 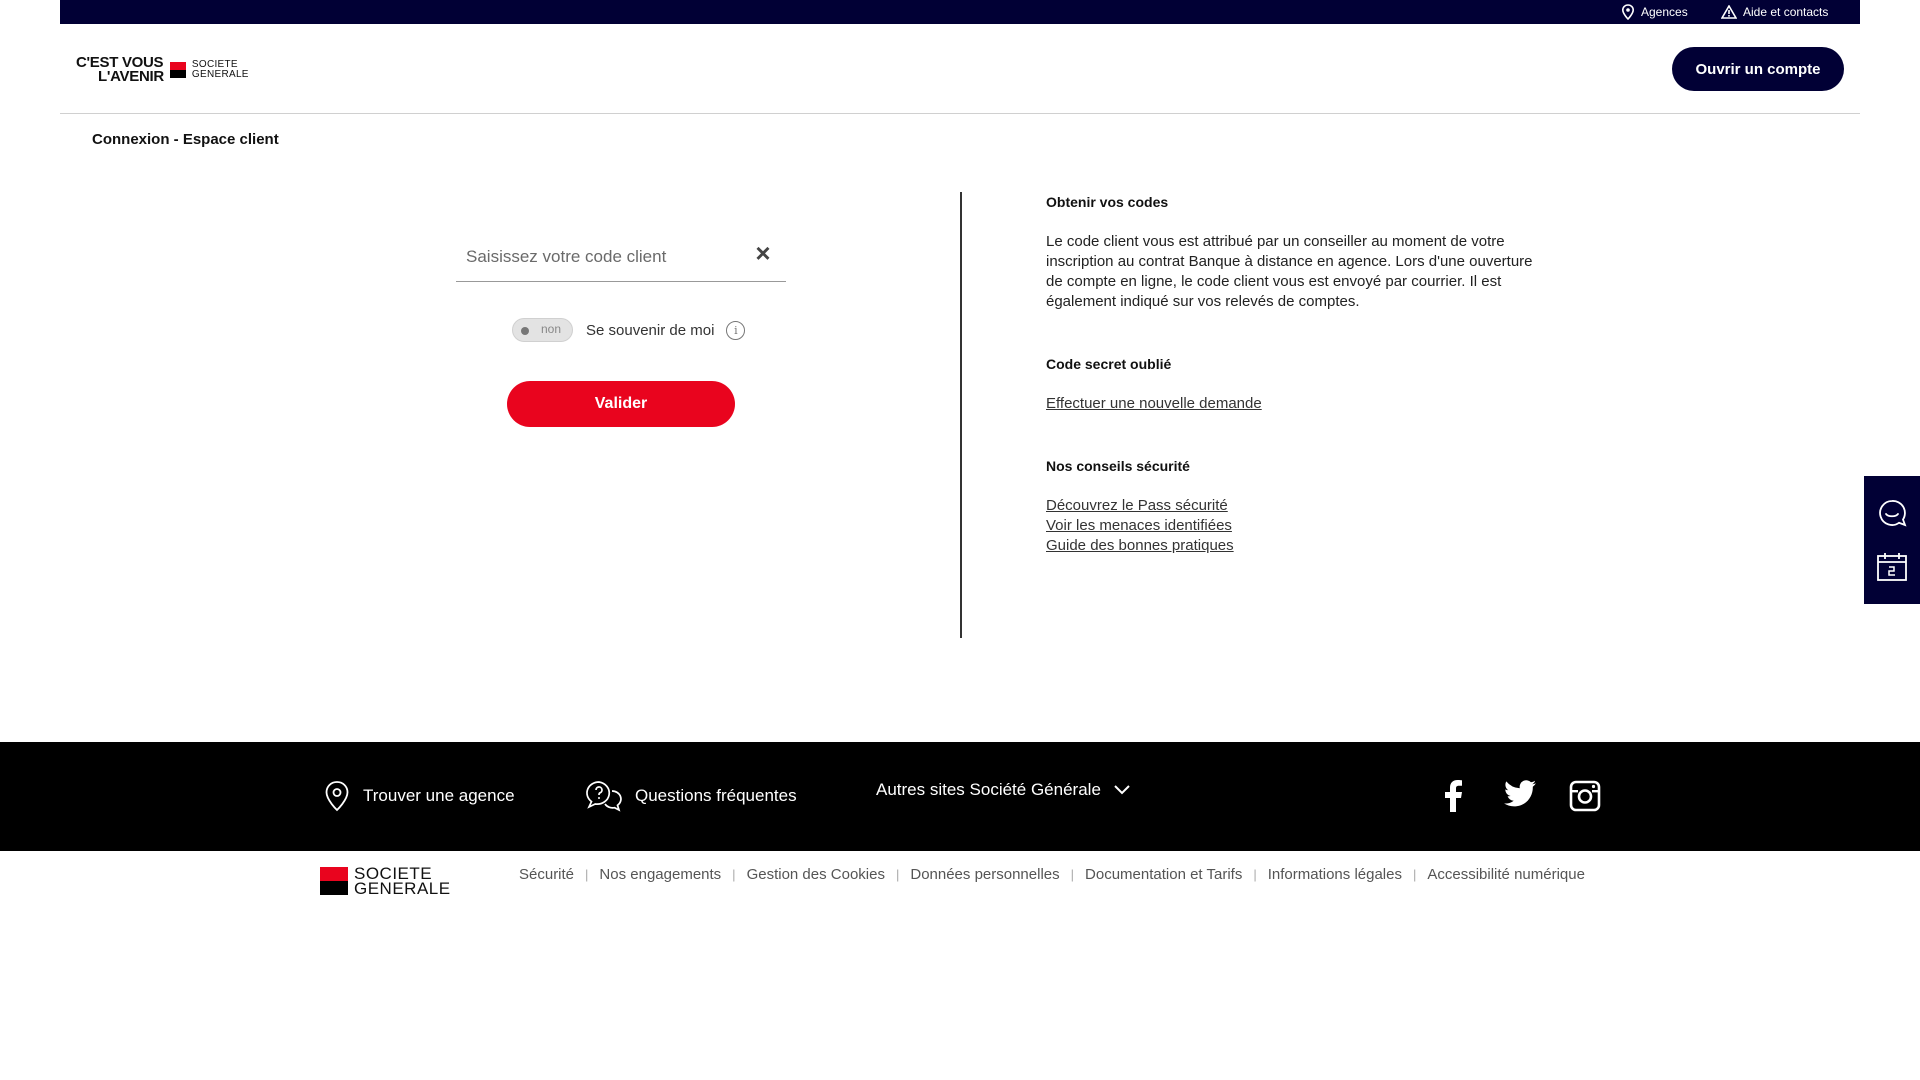 I want to click on footer-brand-line-2: GENERALE, so click(x=402, y=888).